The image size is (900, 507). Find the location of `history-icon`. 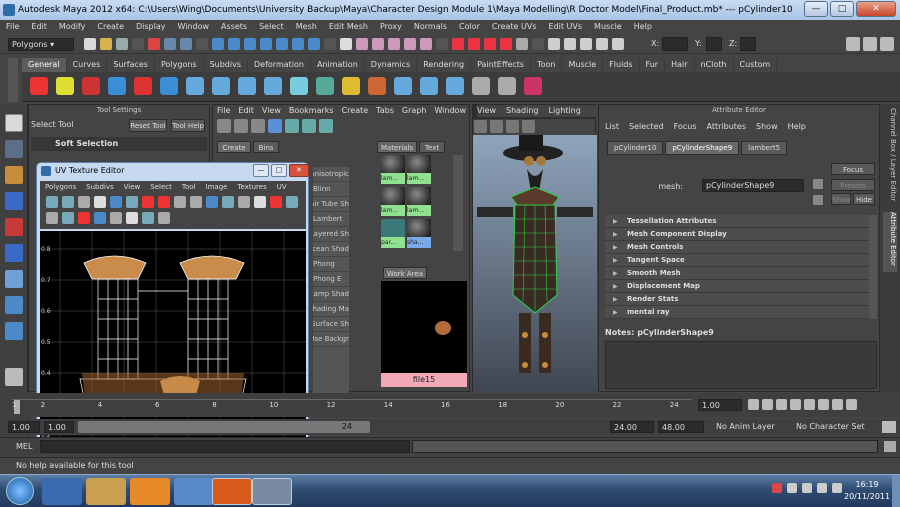

history-icon is located at coordinates (458, 44).